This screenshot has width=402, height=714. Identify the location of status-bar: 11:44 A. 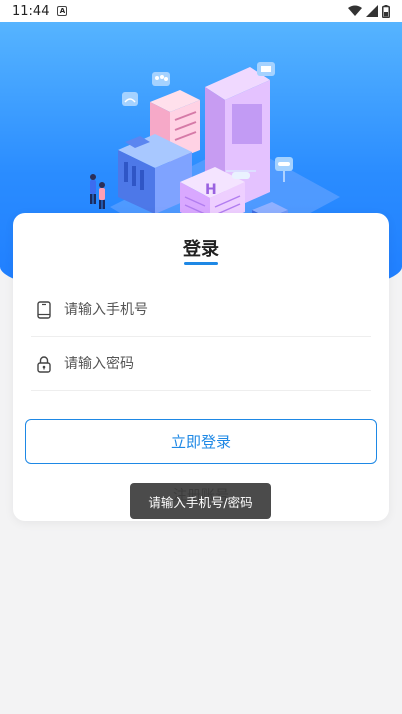
(201, 11).